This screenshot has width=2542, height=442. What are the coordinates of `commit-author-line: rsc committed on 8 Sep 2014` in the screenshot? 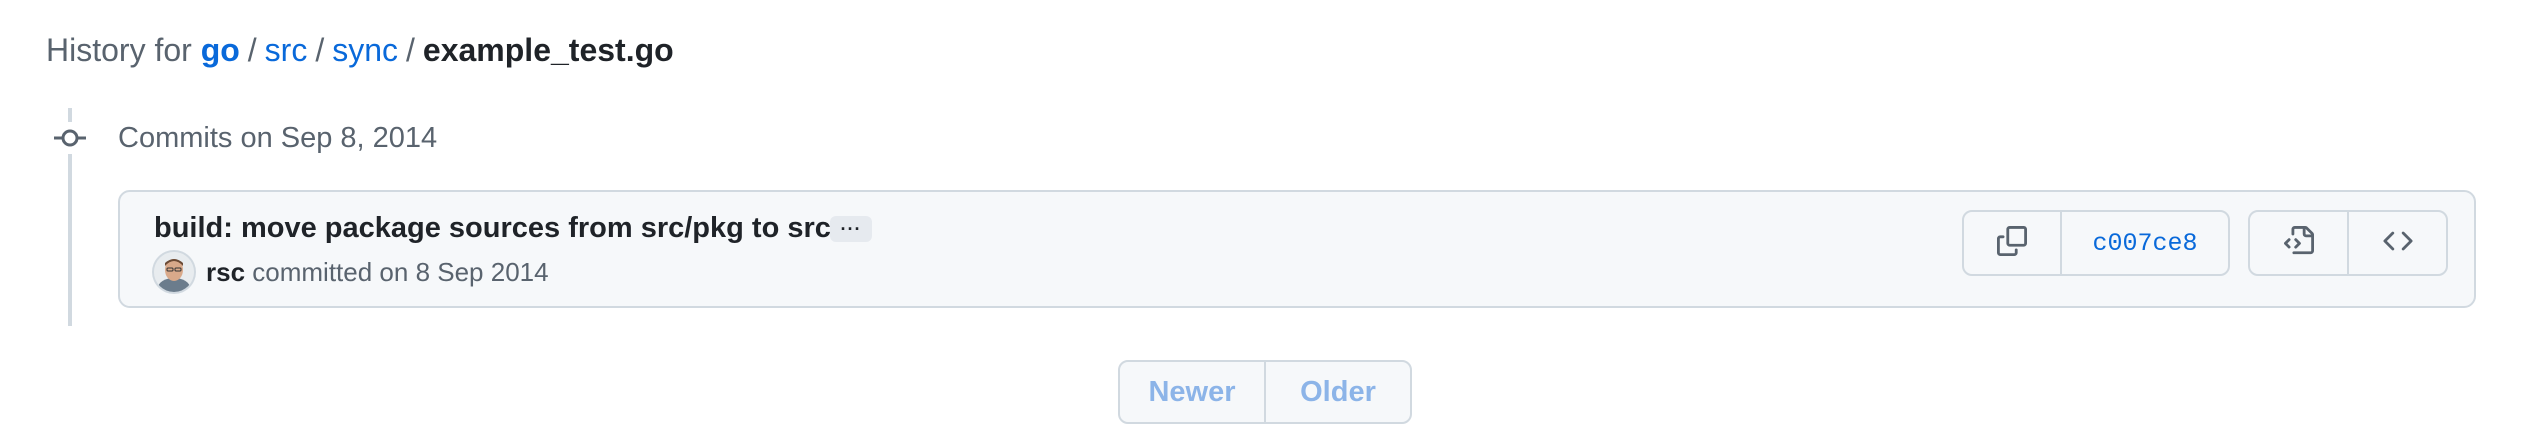 It's located at (377, 272).